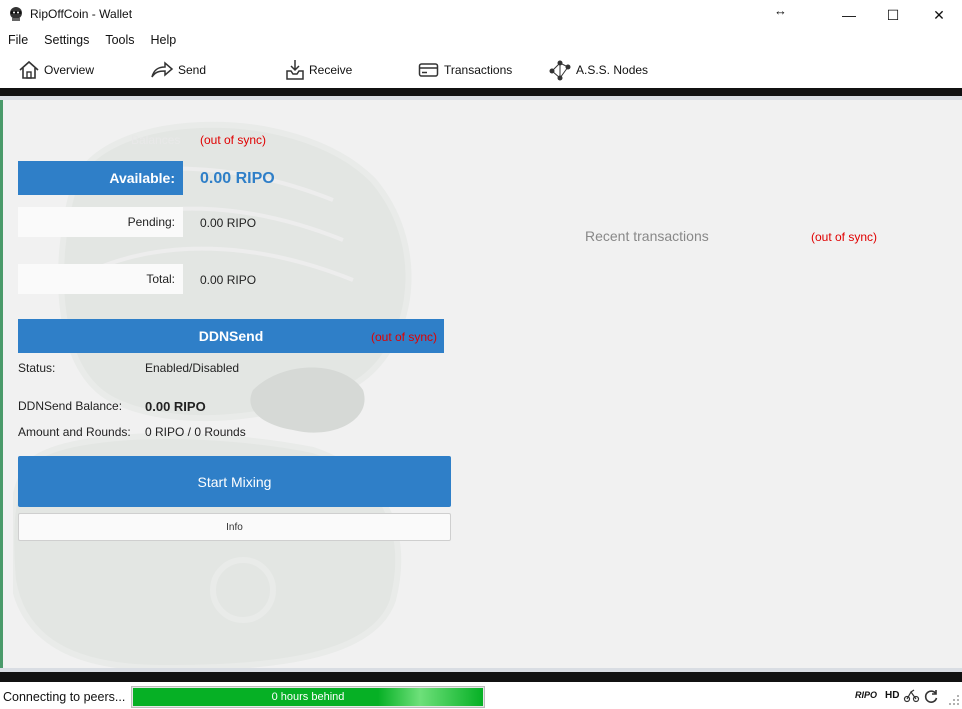 Image resolution: width=962 pixels, height=709 pixels. What do you see at coordinates (119, 41) in the screenshot?
I see `menu-tools: Tools` at bounding box center [119, 41].